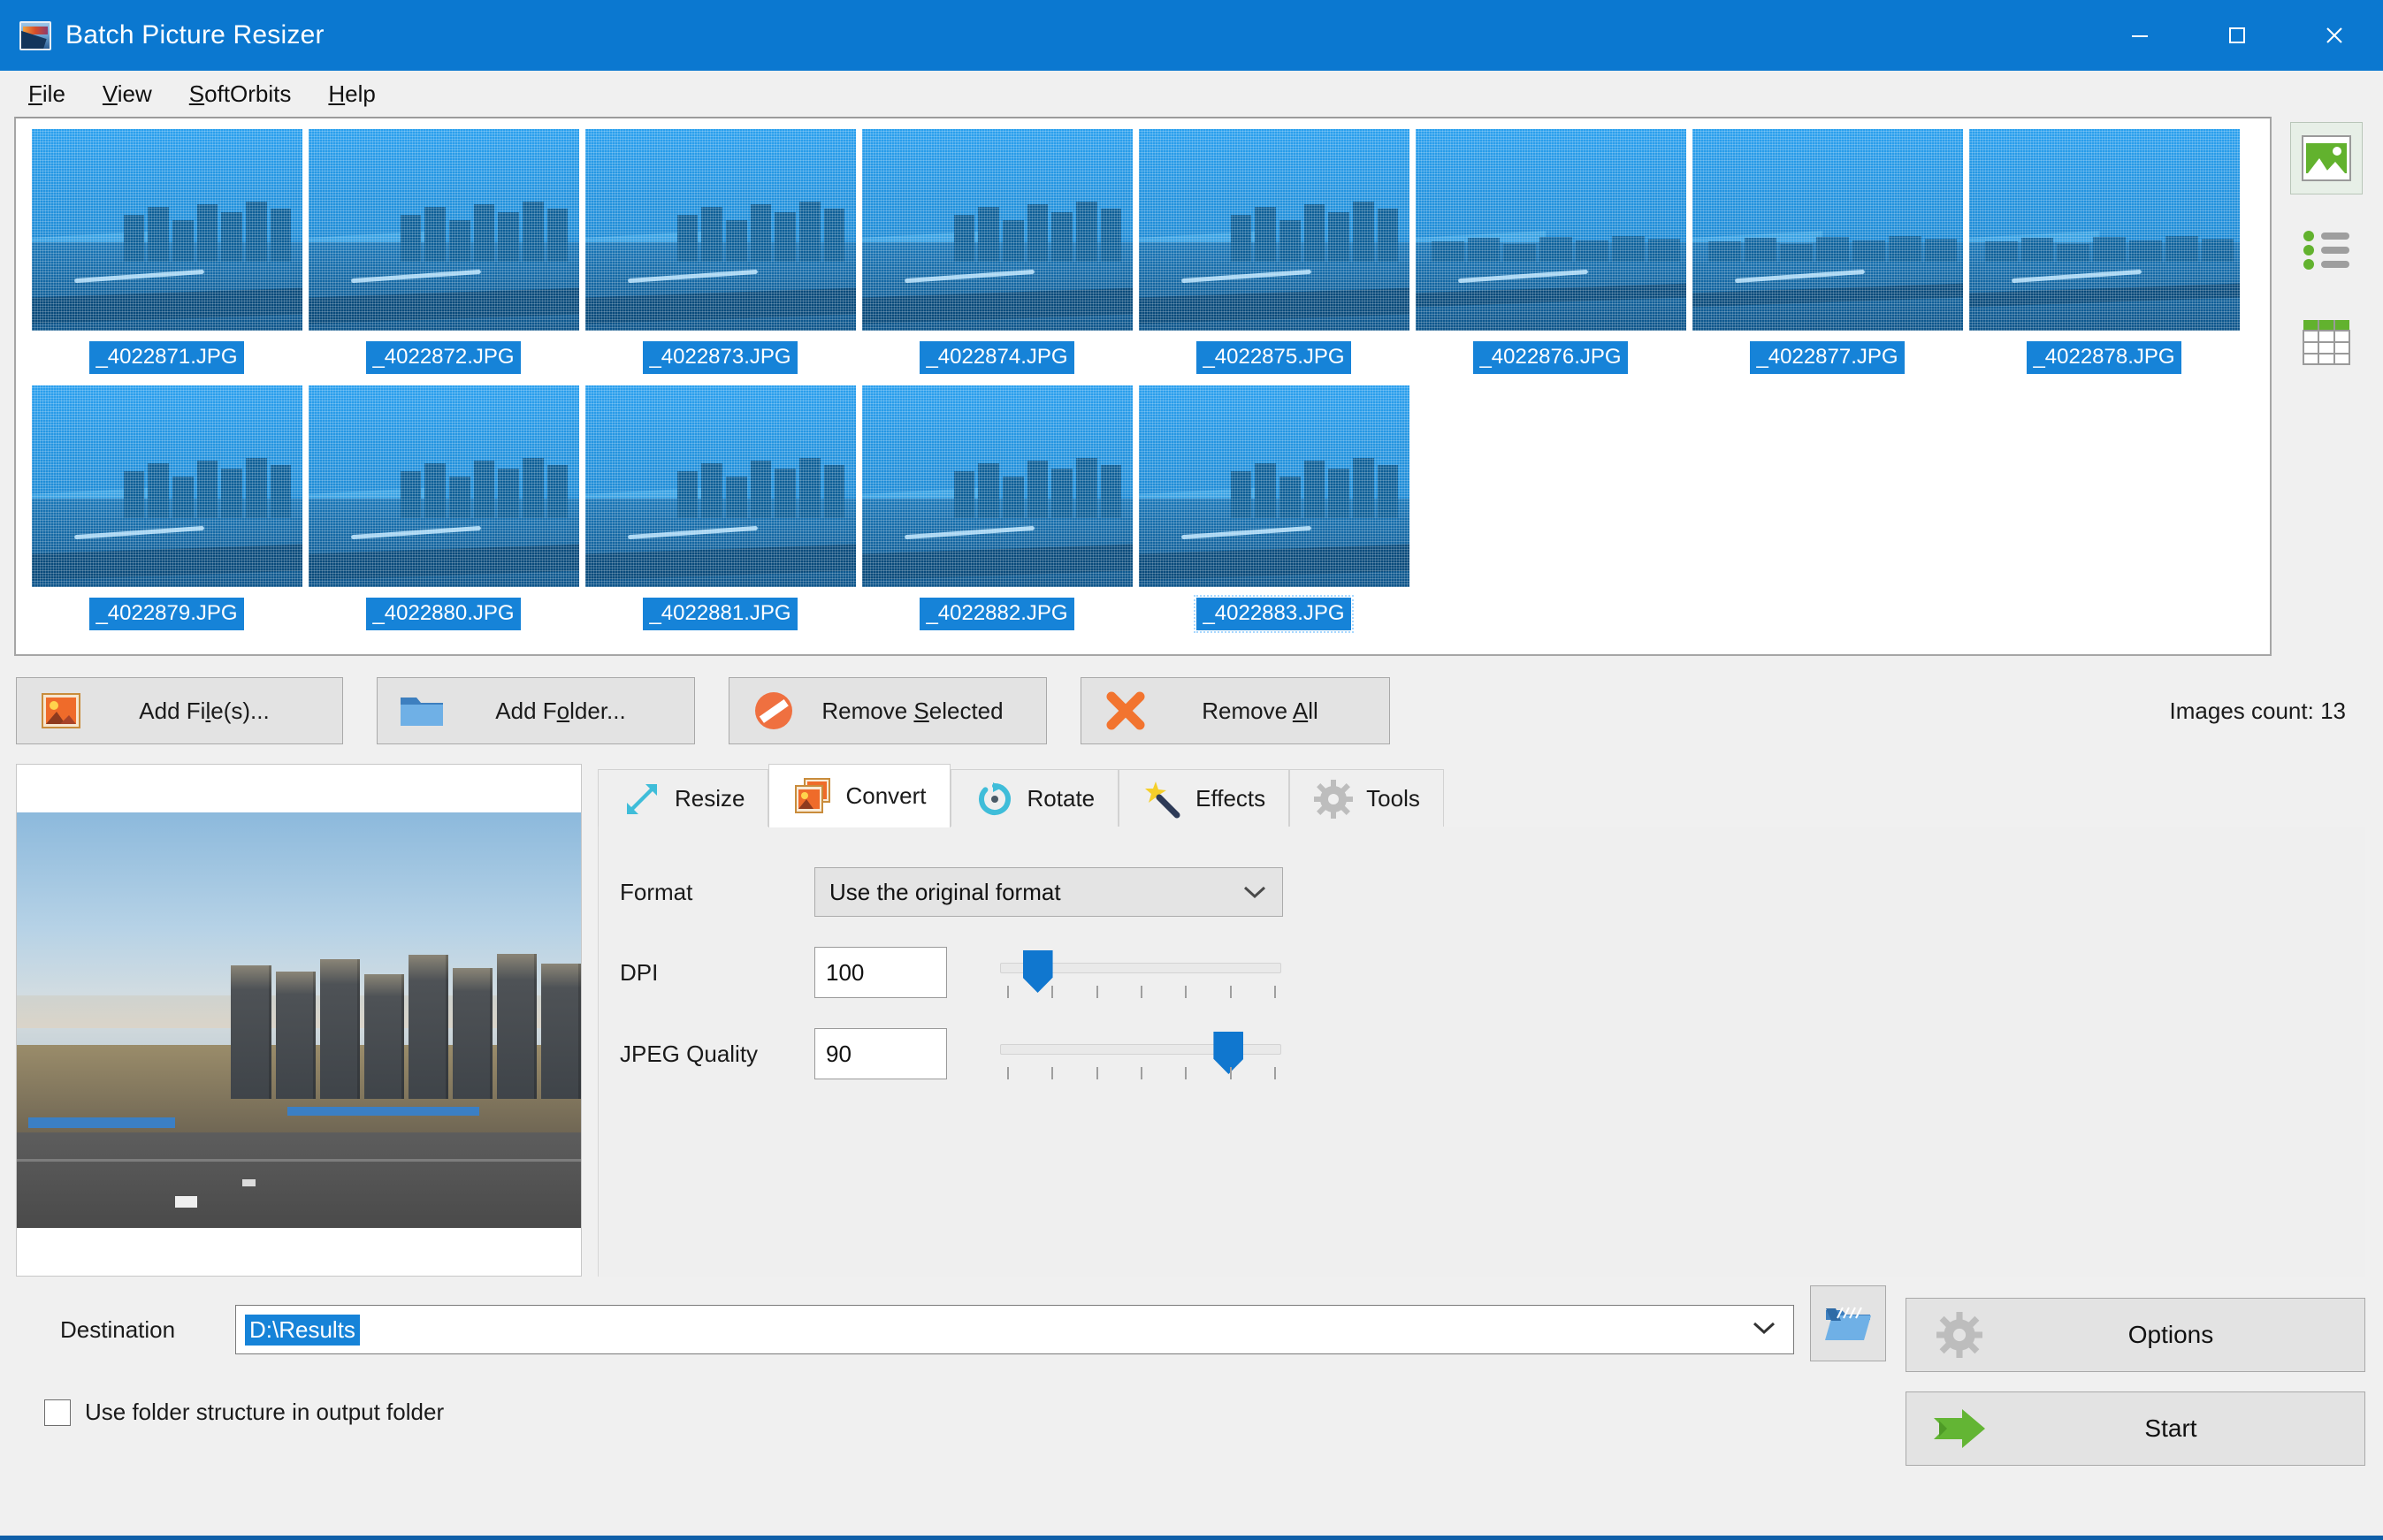  What do you see at coordinates (995, 800) in the screenshot?
I see `rotate-circle-icon` at bounding box center [995, 800].